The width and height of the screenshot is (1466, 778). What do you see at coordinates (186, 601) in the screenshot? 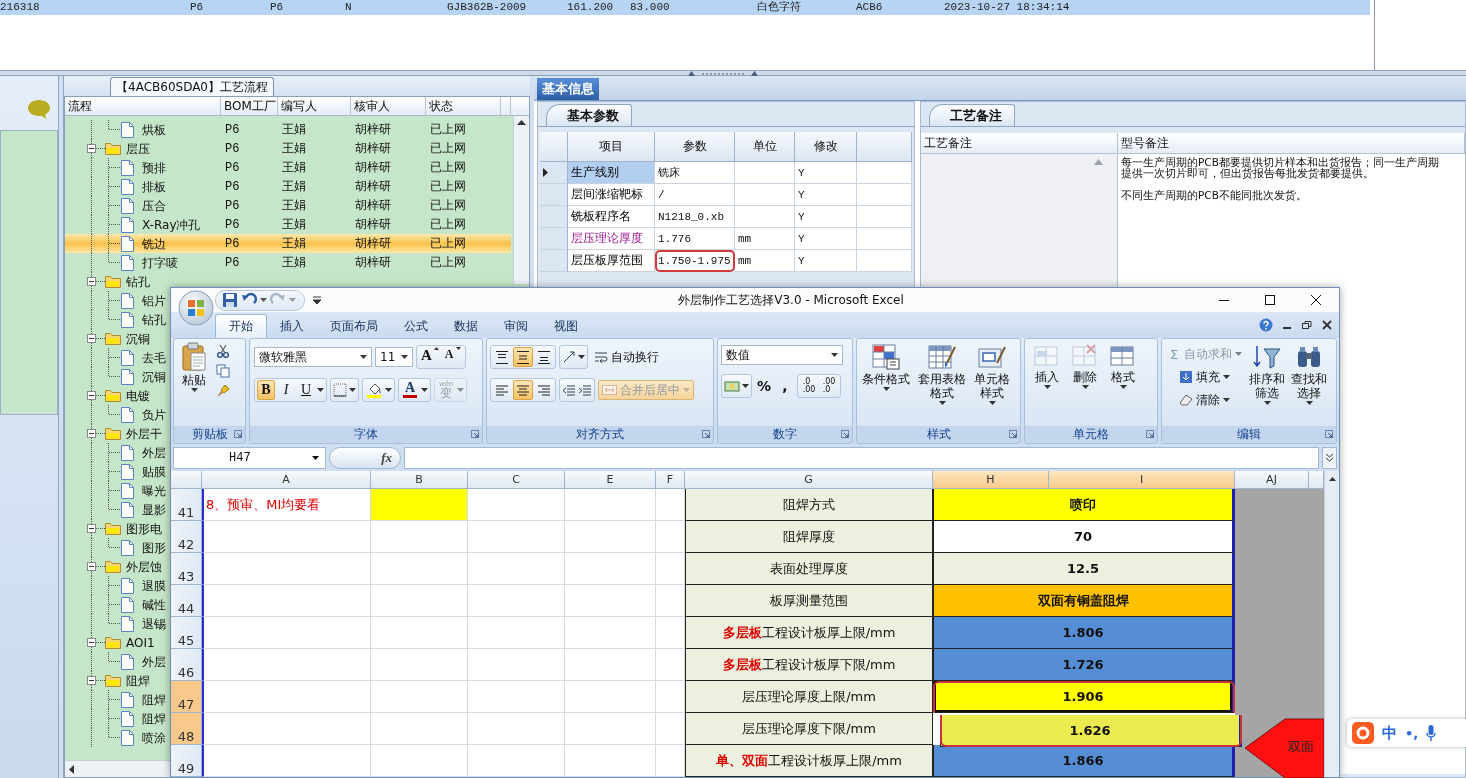
I see `row-header: 44` at bounding box center [186, 601].